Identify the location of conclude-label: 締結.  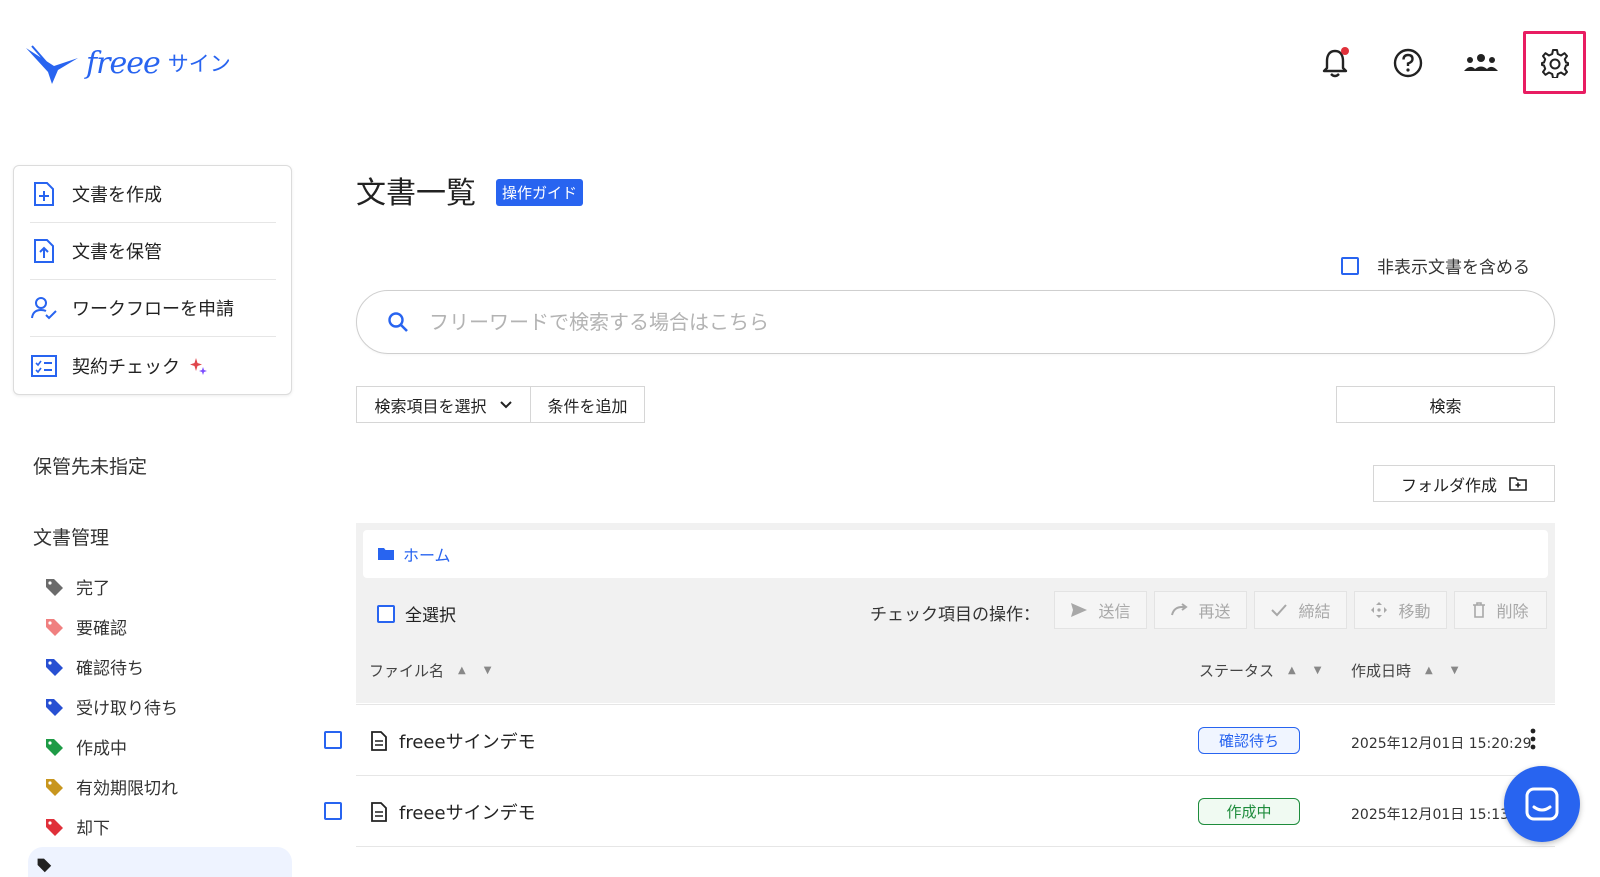
(1314, 611).